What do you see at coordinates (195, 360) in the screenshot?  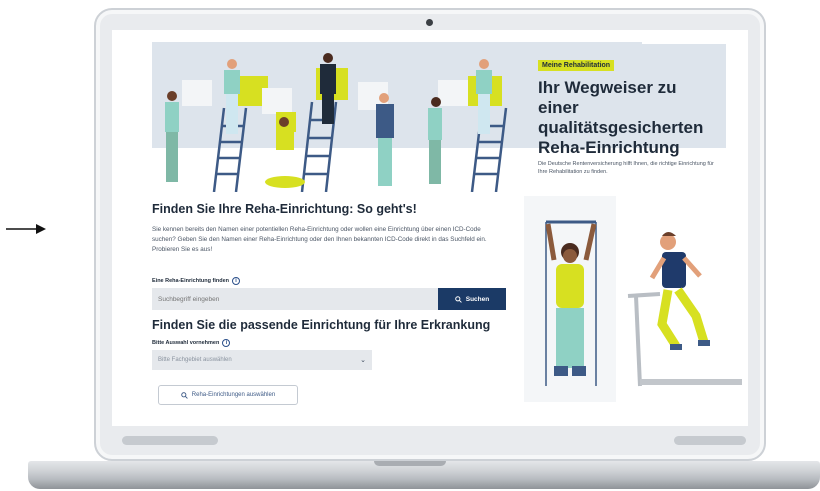 I see `specialty-select-value: Bitte Fachgebiet auswählen` at bounding box center [195, 360].